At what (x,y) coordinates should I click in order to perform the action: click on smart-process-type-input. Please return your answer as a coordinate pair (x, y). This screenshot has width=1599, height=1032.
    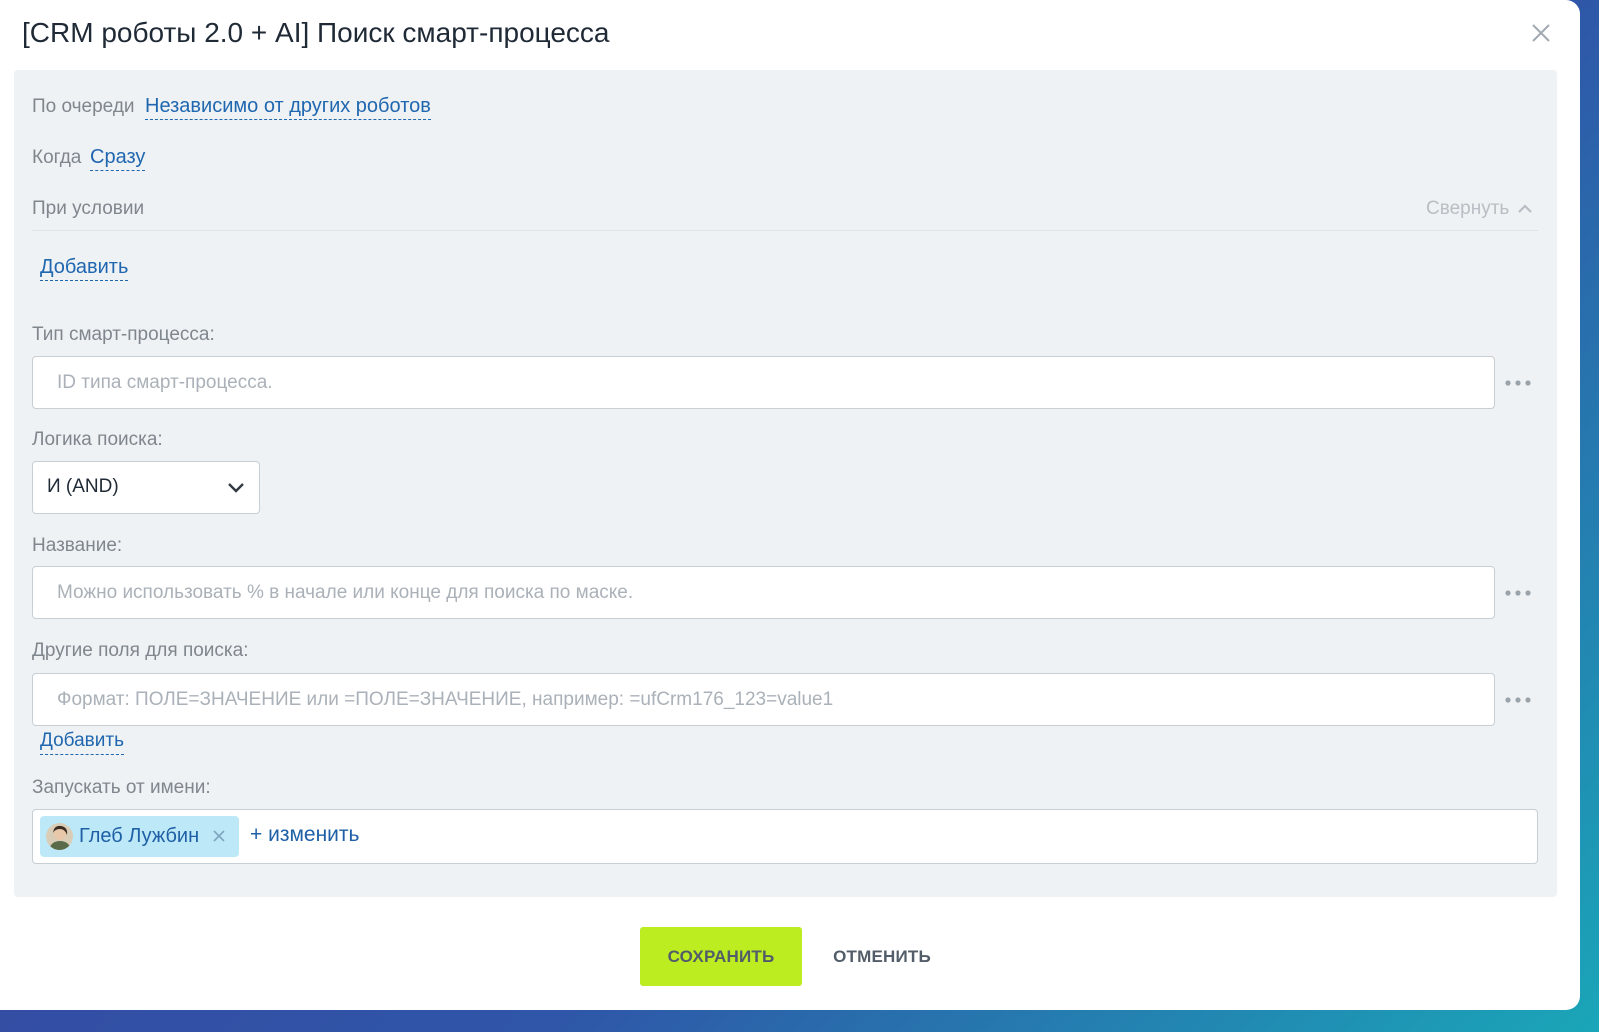
    Looking at the image, I should click on (763, 382).